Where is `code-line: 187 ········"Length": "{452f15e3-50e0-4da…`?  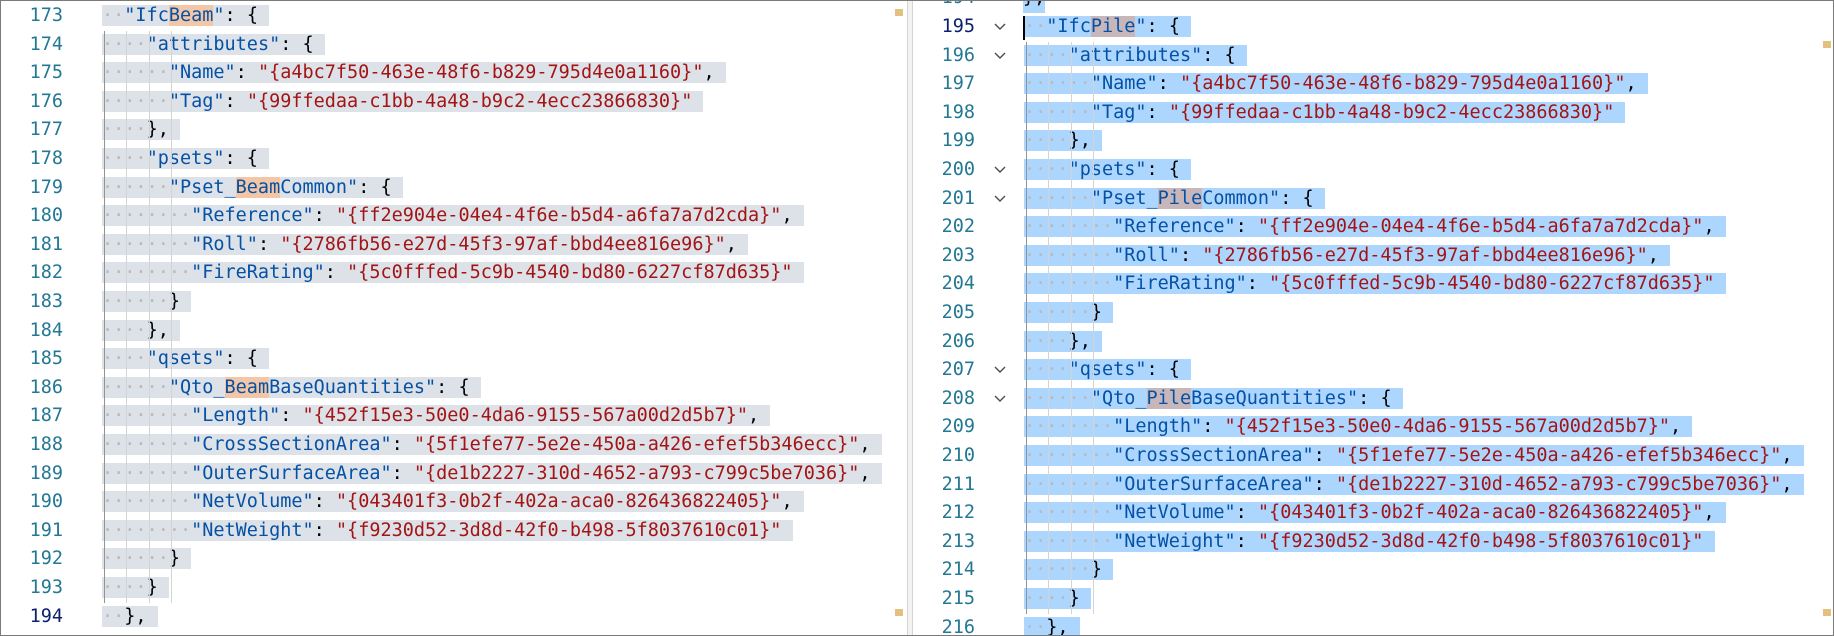
code-line: 187 ········"Length": "{452f15e3-50e0-4da… is located at coordinates (455, 416).